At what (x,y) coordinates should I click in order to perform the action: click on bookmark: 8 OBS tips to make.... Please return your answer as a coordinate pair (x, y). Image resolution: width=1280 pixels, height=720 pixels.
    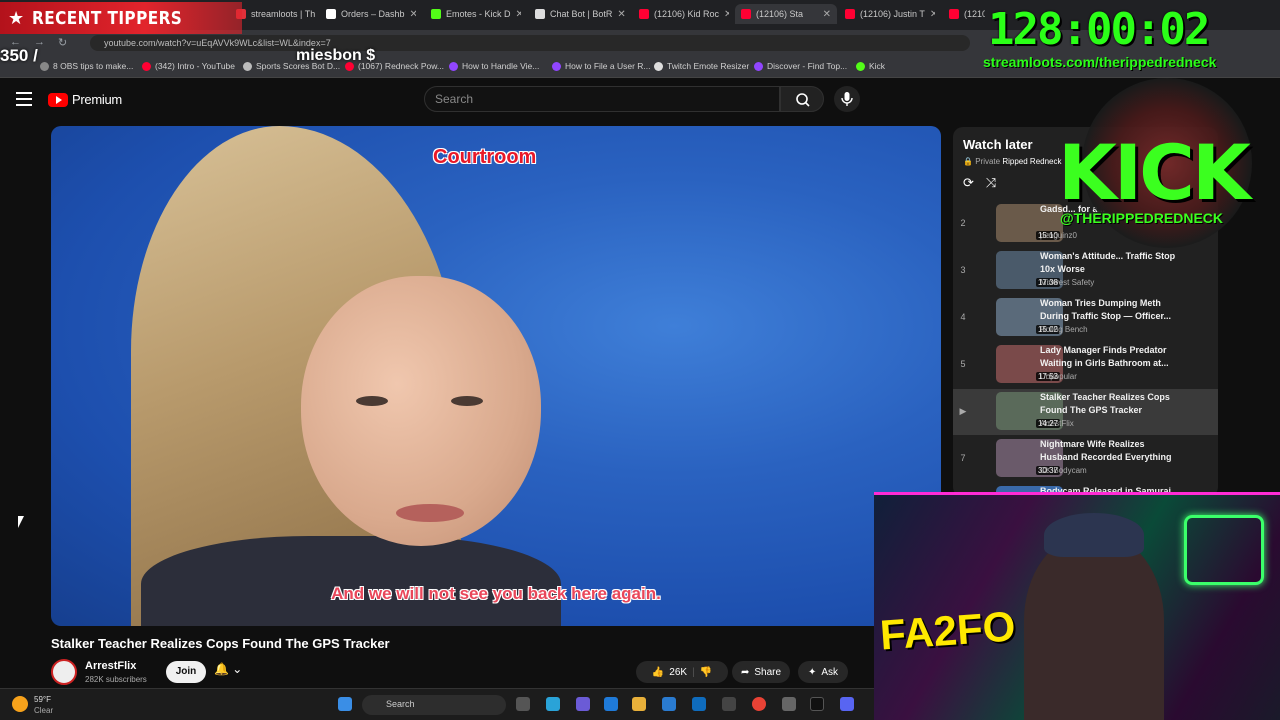
    Looking at the image, I should click on (86, 66).